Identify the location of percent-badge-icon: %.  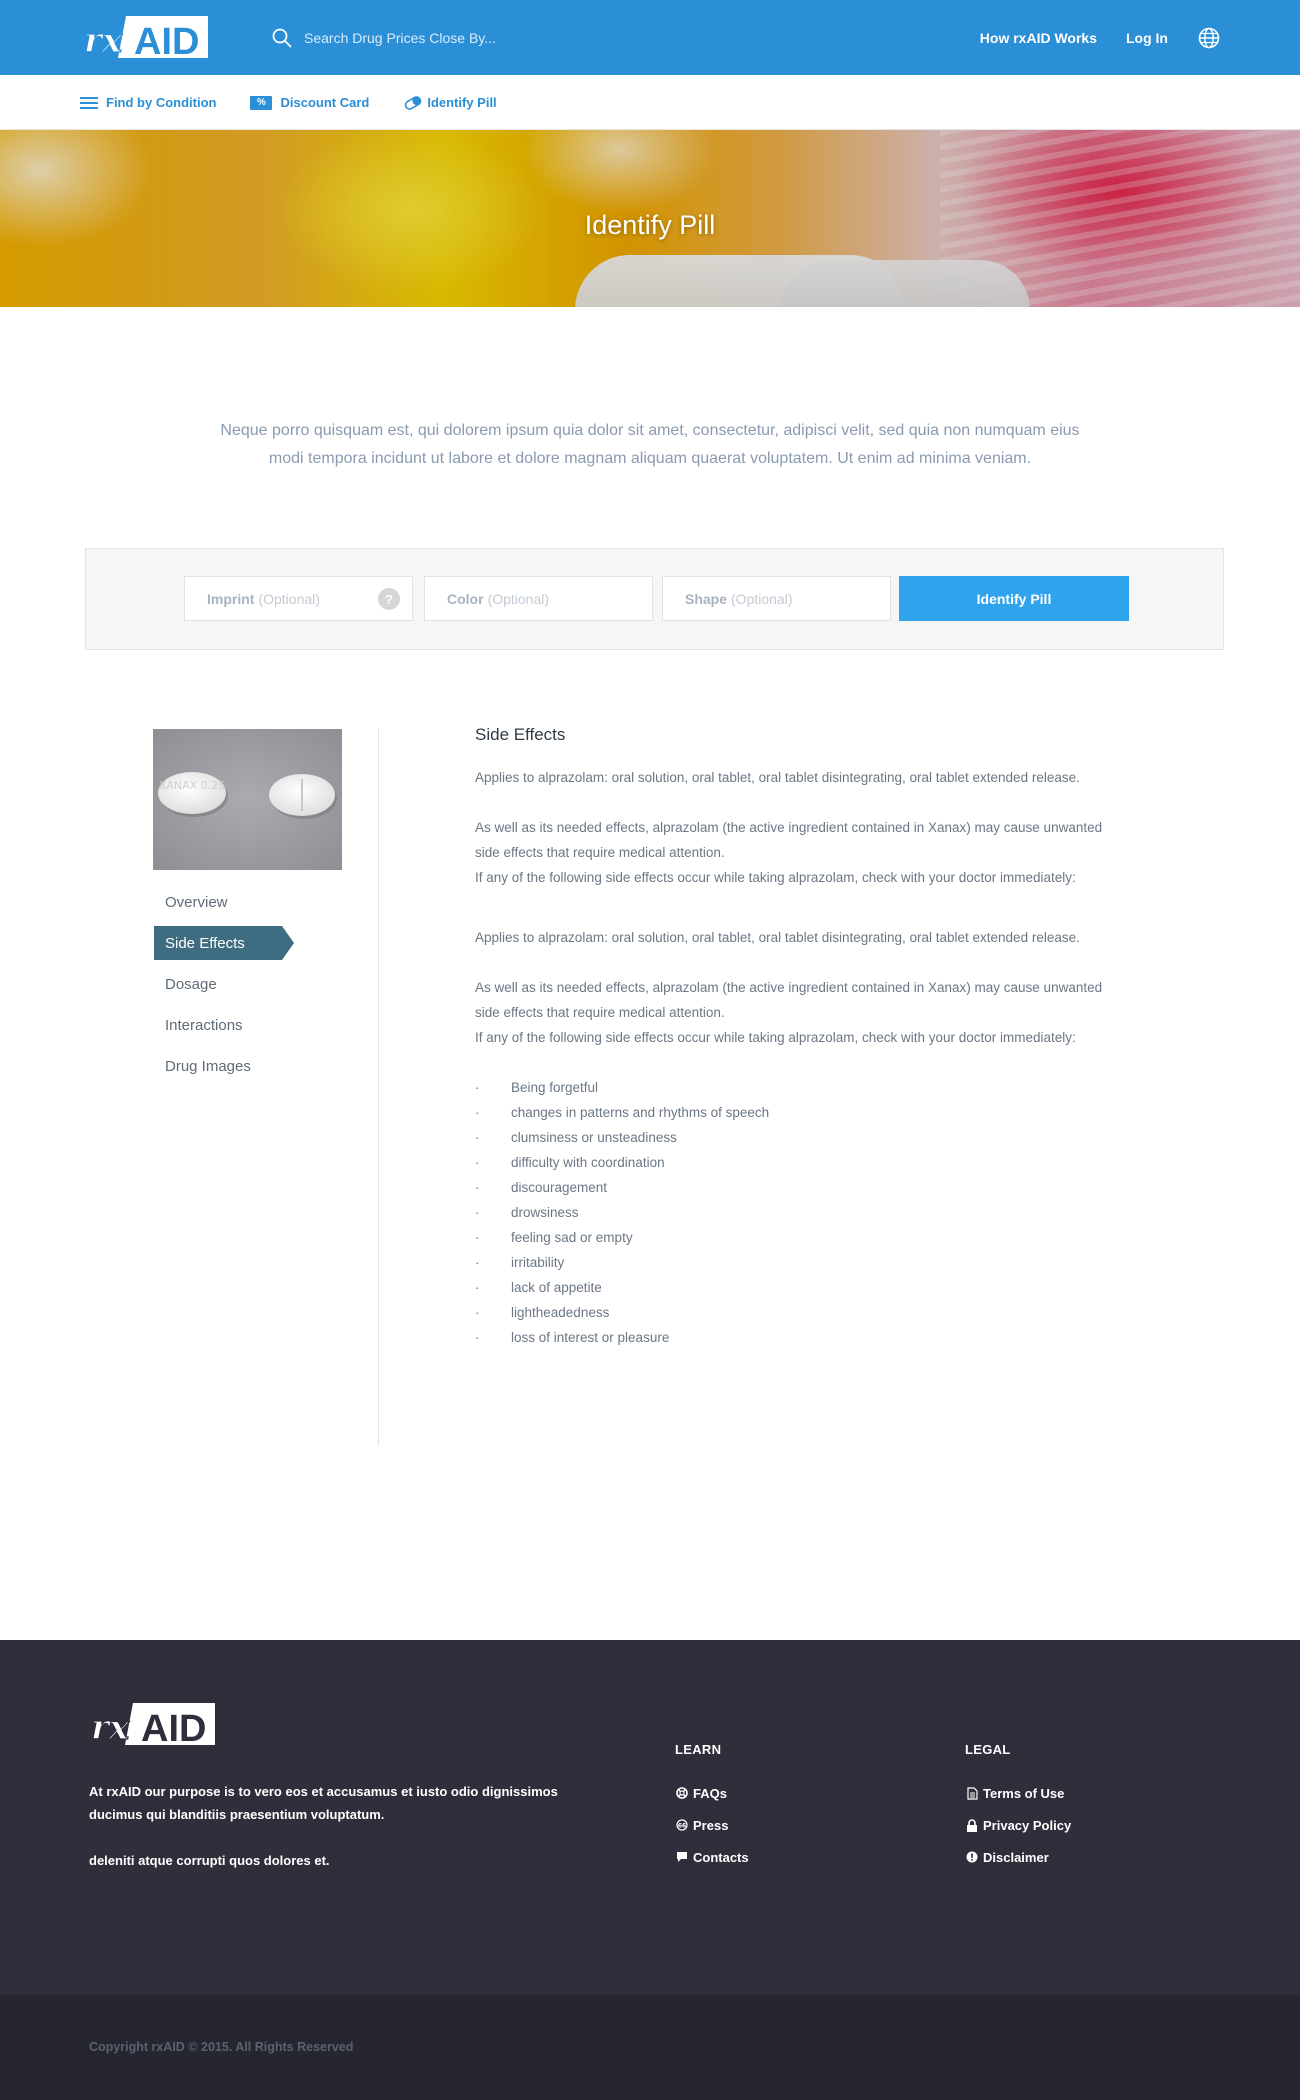
(261, 102).